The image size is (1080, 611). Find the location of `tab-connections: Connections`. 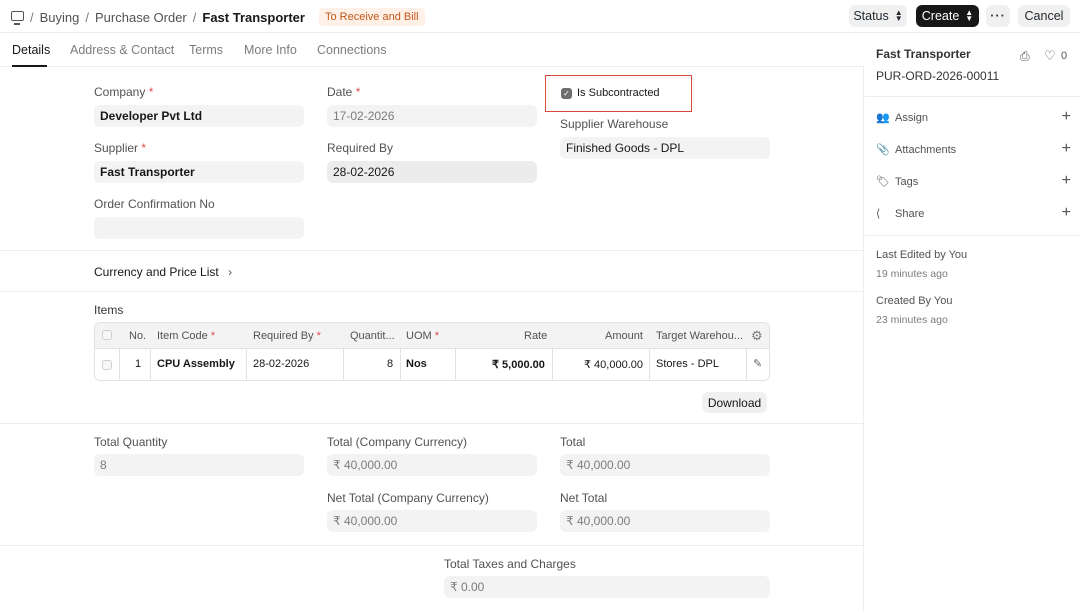

tab-connections: Connections is located at coordinates (352, 50).